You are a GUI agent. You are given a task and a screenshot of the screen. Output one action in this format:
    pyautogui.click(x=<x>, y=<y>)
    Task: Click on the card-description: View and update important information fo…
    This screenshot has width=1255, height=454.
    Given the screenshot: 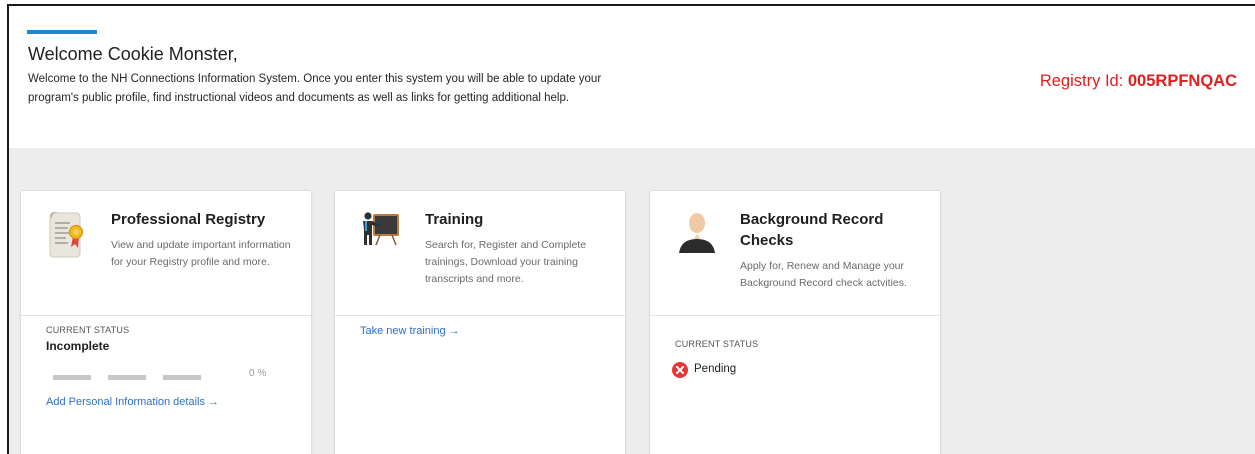 What is the action you would take?
    pyautogui.click(x=201, y=253)
    